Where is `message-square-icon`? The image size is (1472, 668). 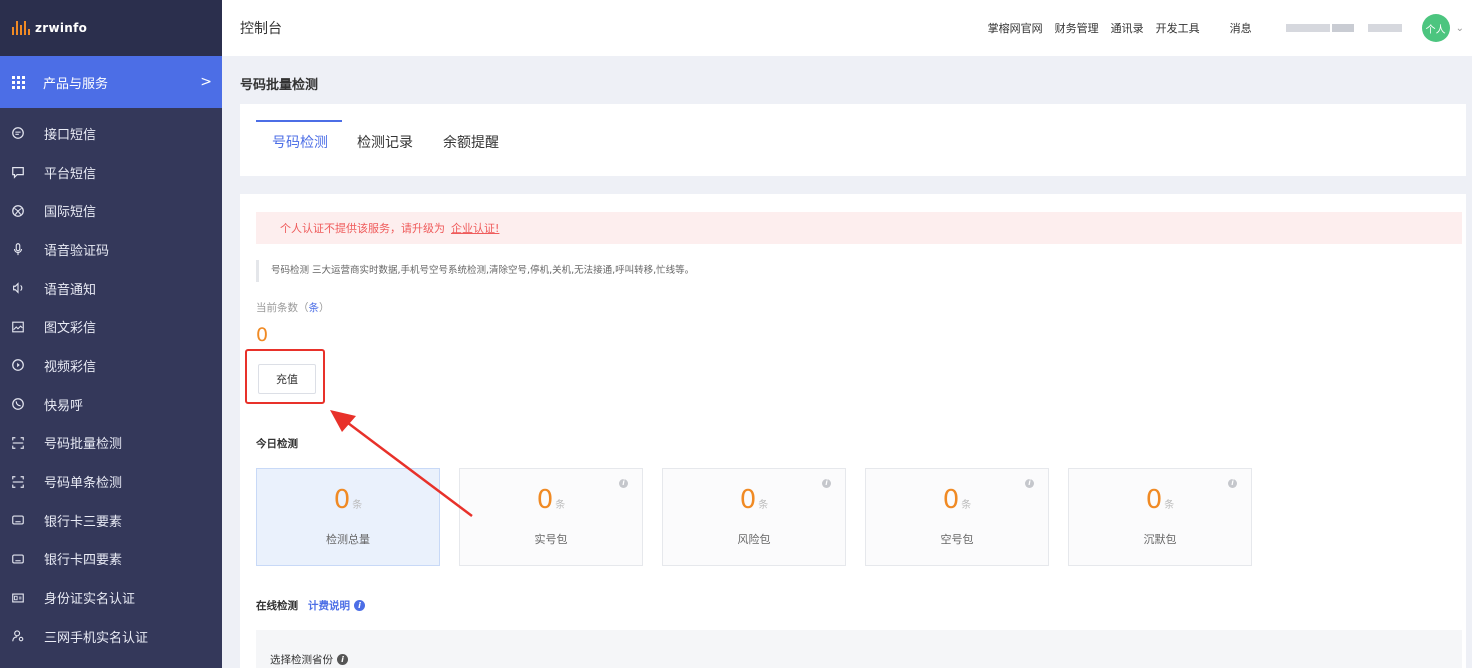
message-square-icon is located at coordinates (18, 172).